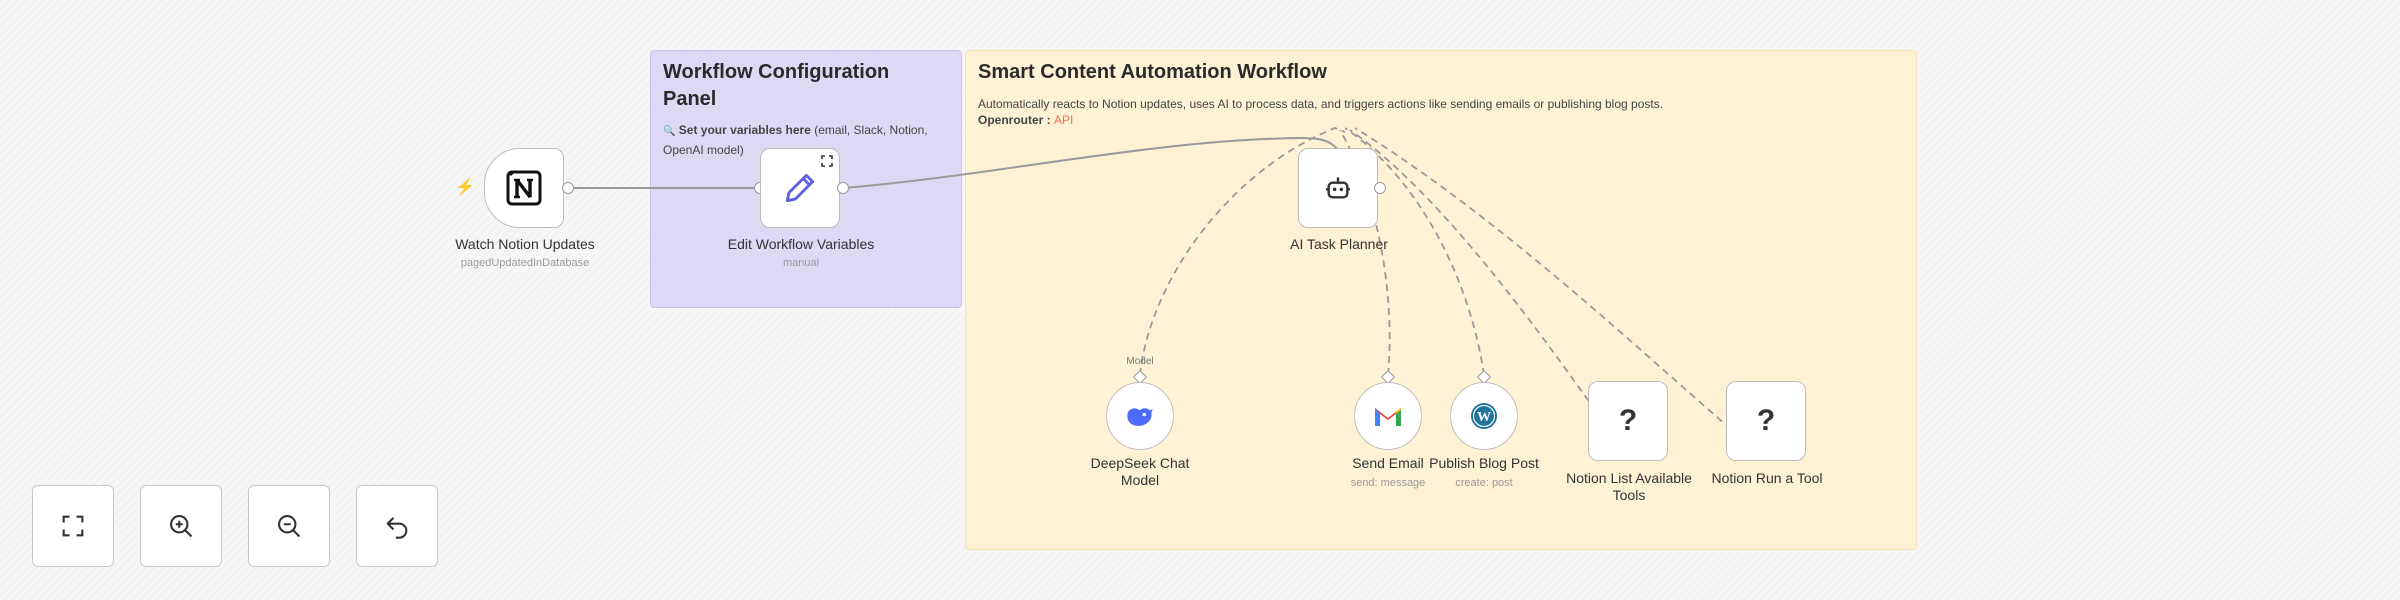  I want to click on node-notion-list-label-line1: Notion List Available, so click(1629, 478).